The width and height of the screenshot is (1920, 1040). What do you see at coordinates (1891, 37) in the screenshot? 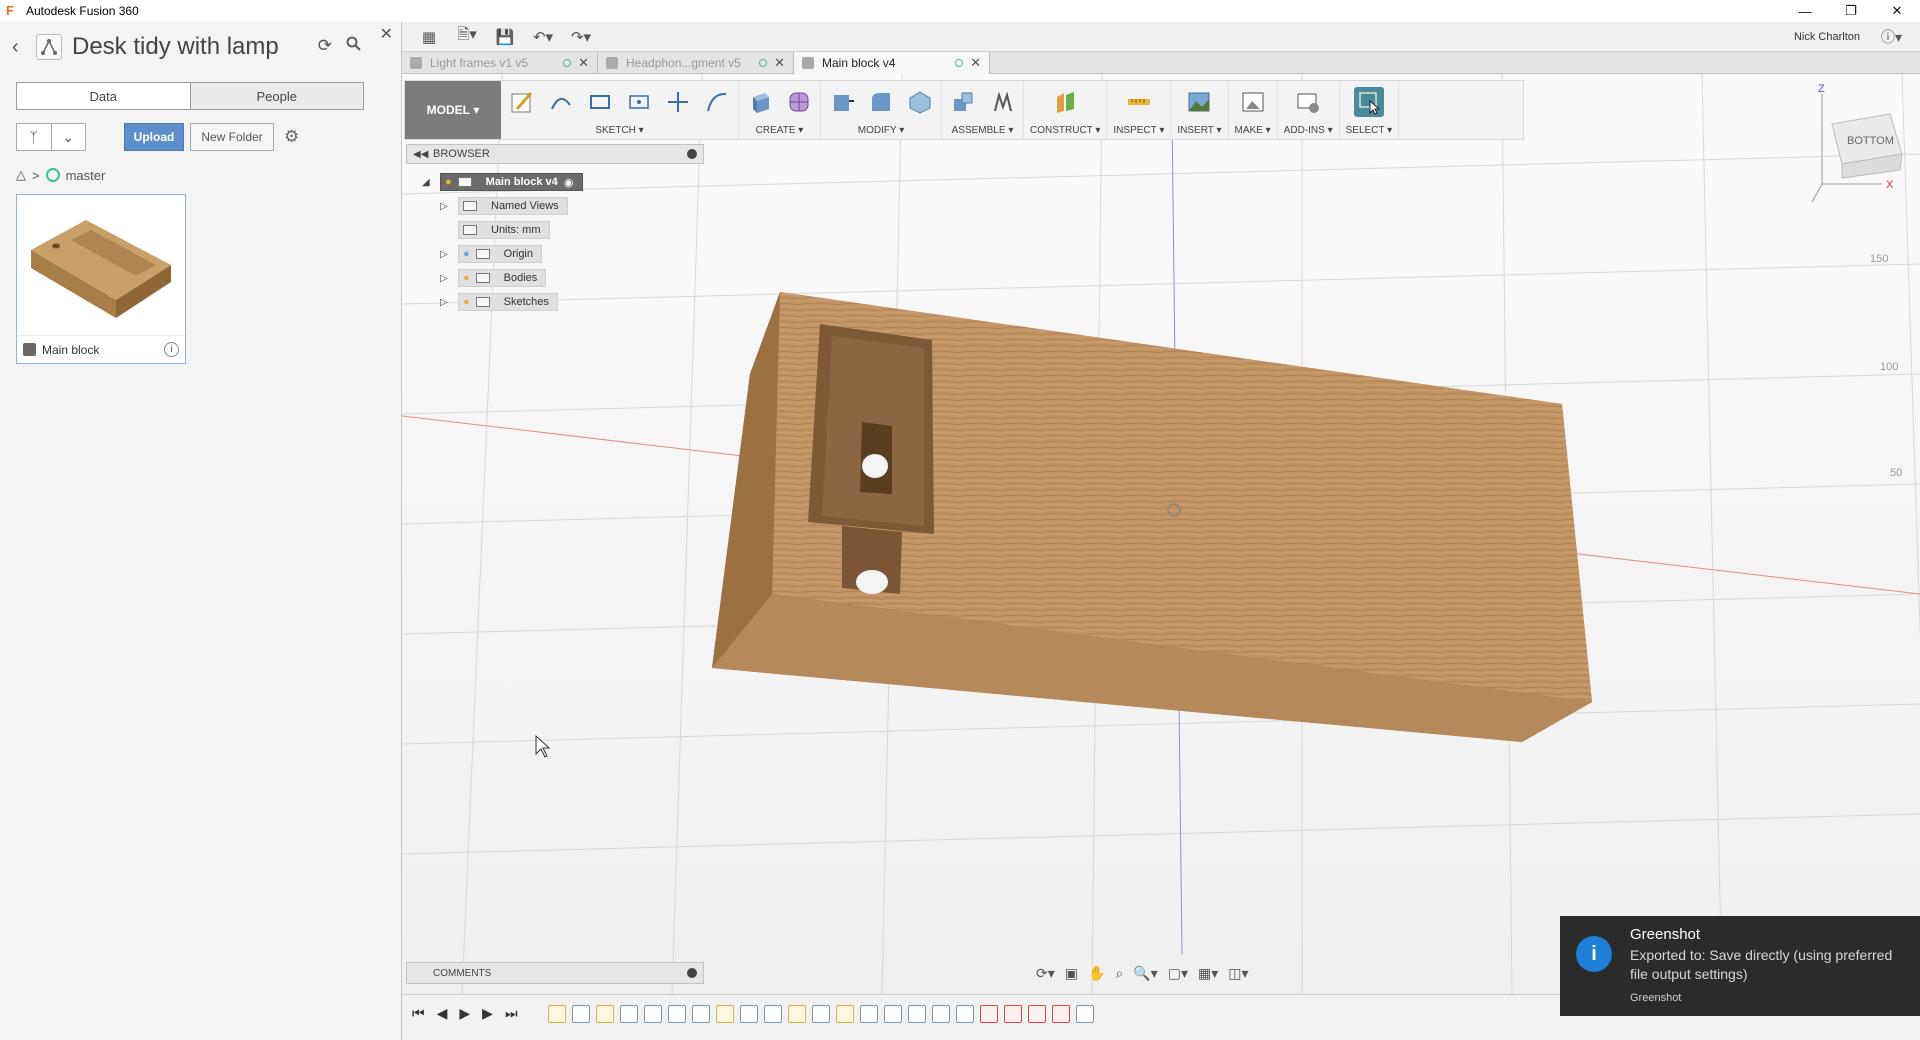
I see `help-icon: ⓘ▾` at bounding box center [1891, 37].